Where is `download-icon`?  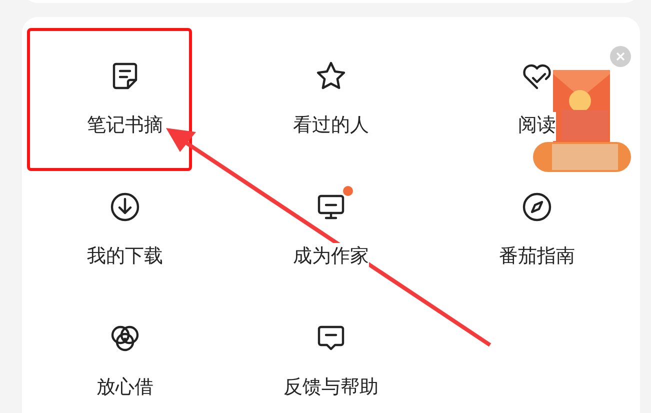 download-icon is located at coordinates (125, 207).